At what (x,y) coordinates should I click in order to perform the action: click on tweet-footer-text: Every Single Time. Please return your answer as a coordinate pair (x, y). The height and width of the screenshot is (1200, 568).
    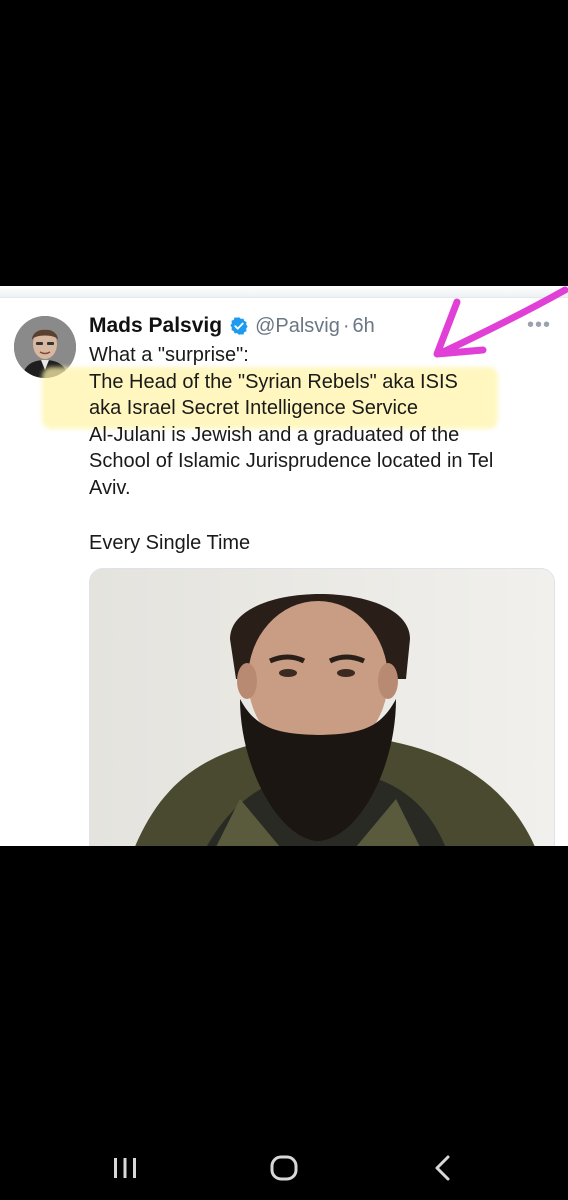
    Looking at the image, I should click on (170, 543).